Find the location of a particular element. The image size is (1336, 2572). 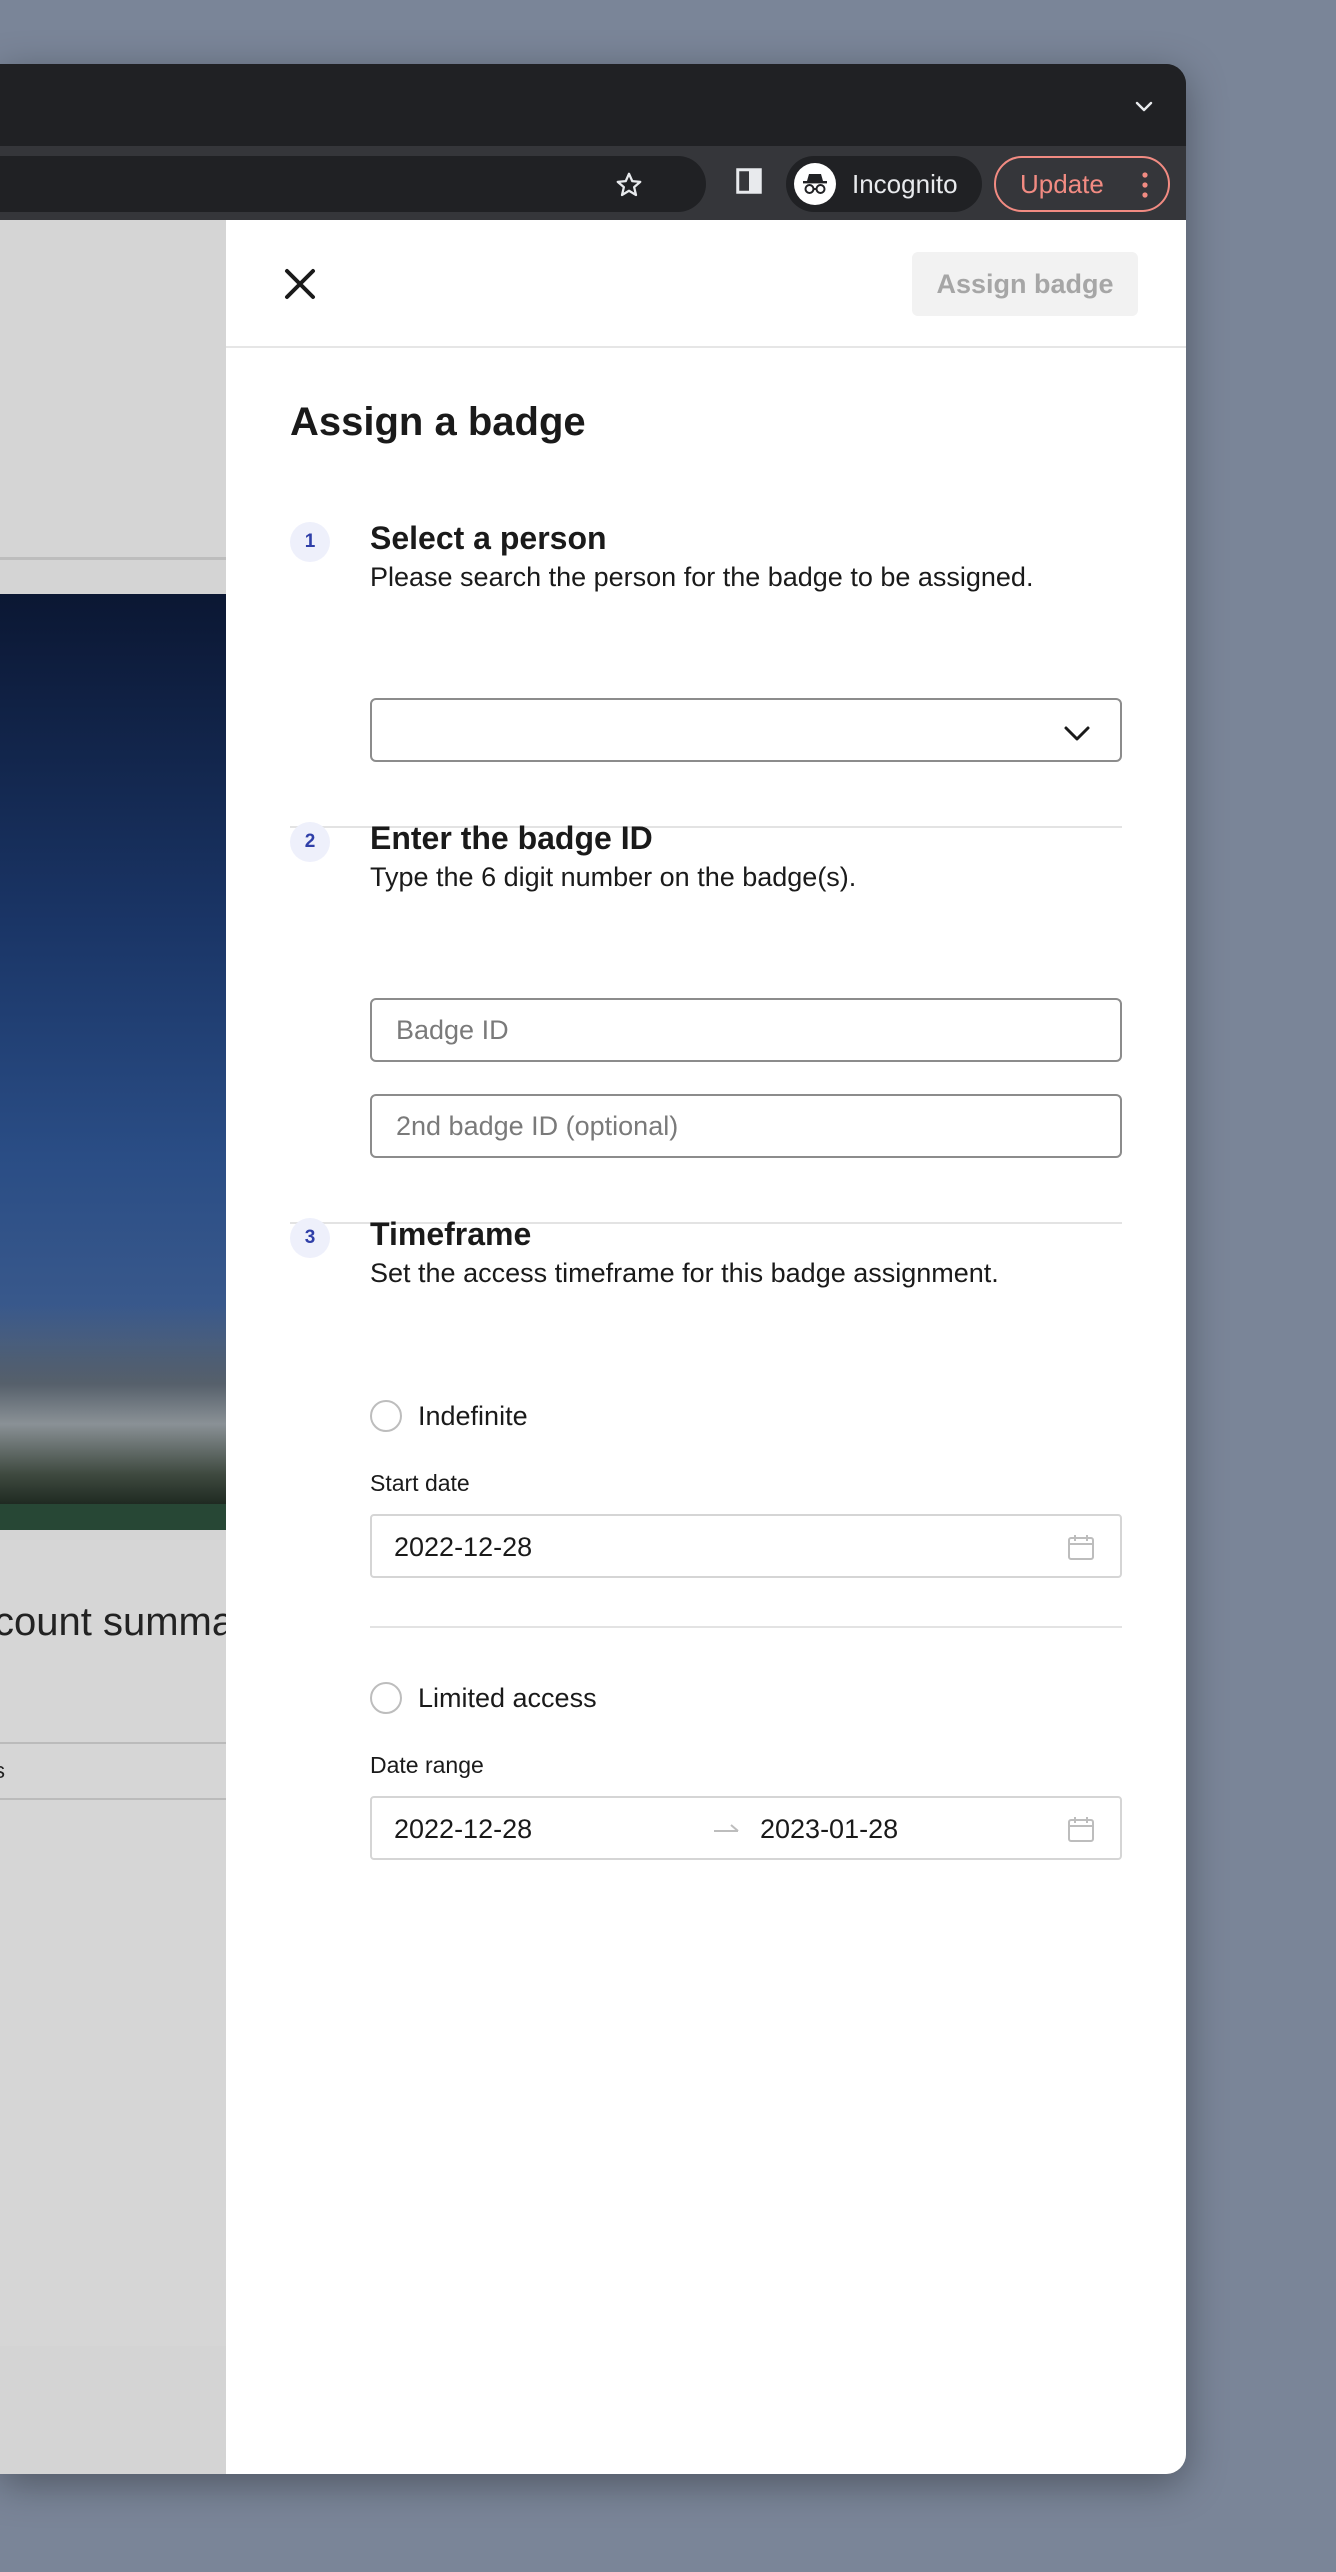

limited-access-radio-option: Limited access is located at coordinates (483, 1698).